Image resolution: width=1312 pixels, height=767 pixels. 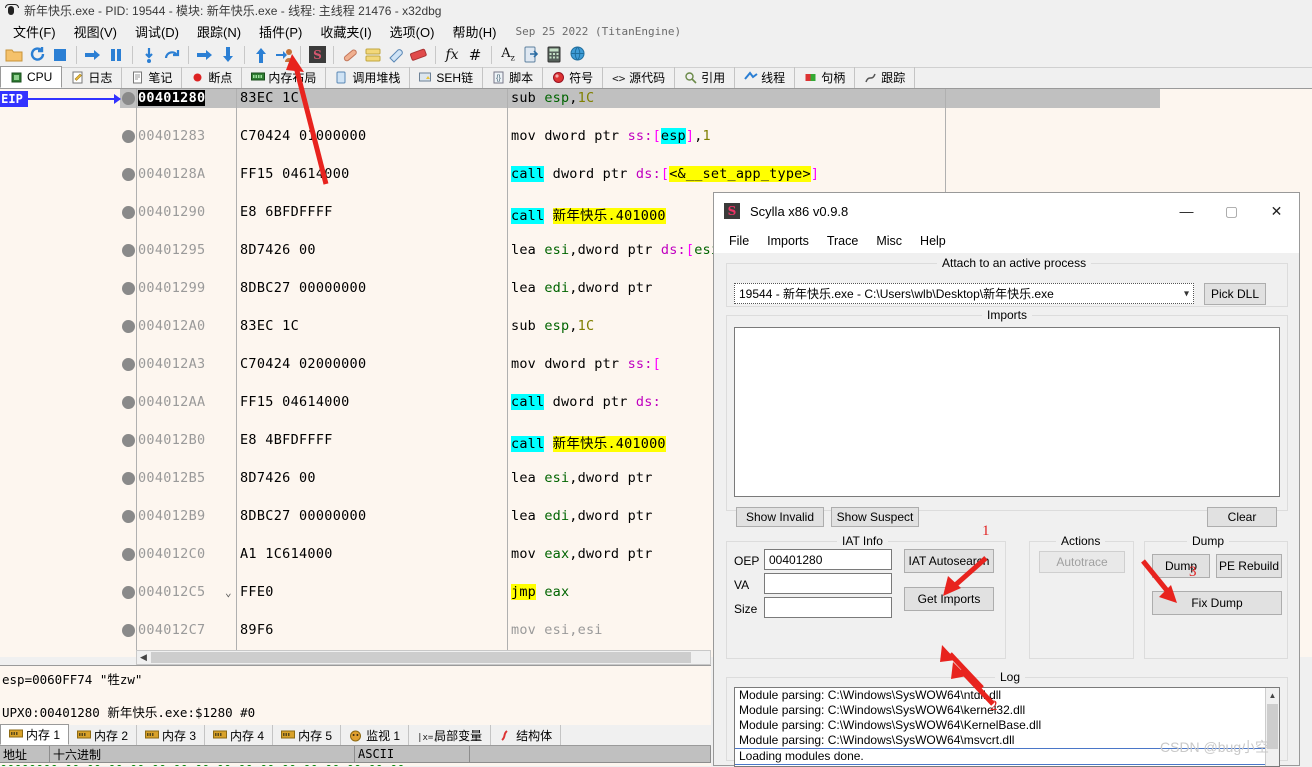 What do you see at coordinates (412, 31) in the screenshot?
I see `menu-item-options: 选项(O)` at bounding box center [412, 31].